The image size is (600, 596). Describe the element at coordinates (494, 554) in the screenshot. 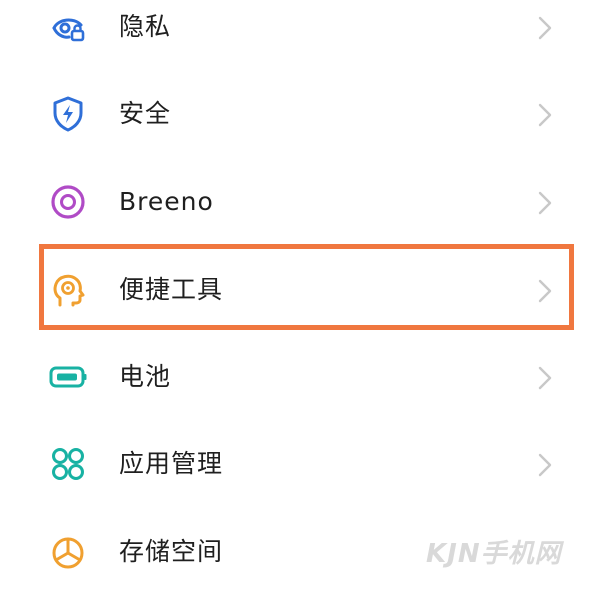

I see `watermark: KJN手机网` at that location.